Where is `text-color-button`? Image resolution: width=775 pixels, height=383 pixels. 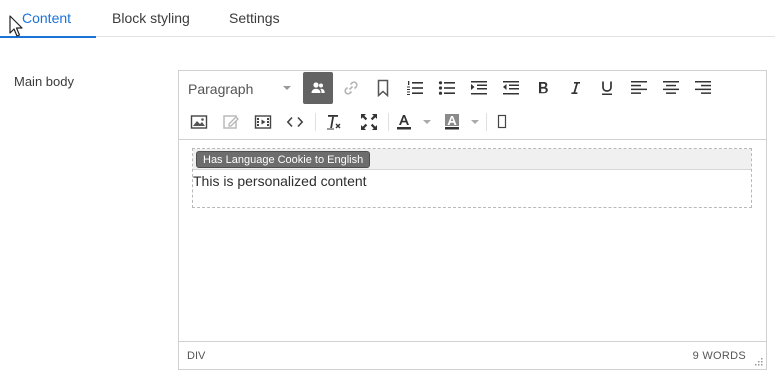 text-color-button is located at coordinates (404, 122).